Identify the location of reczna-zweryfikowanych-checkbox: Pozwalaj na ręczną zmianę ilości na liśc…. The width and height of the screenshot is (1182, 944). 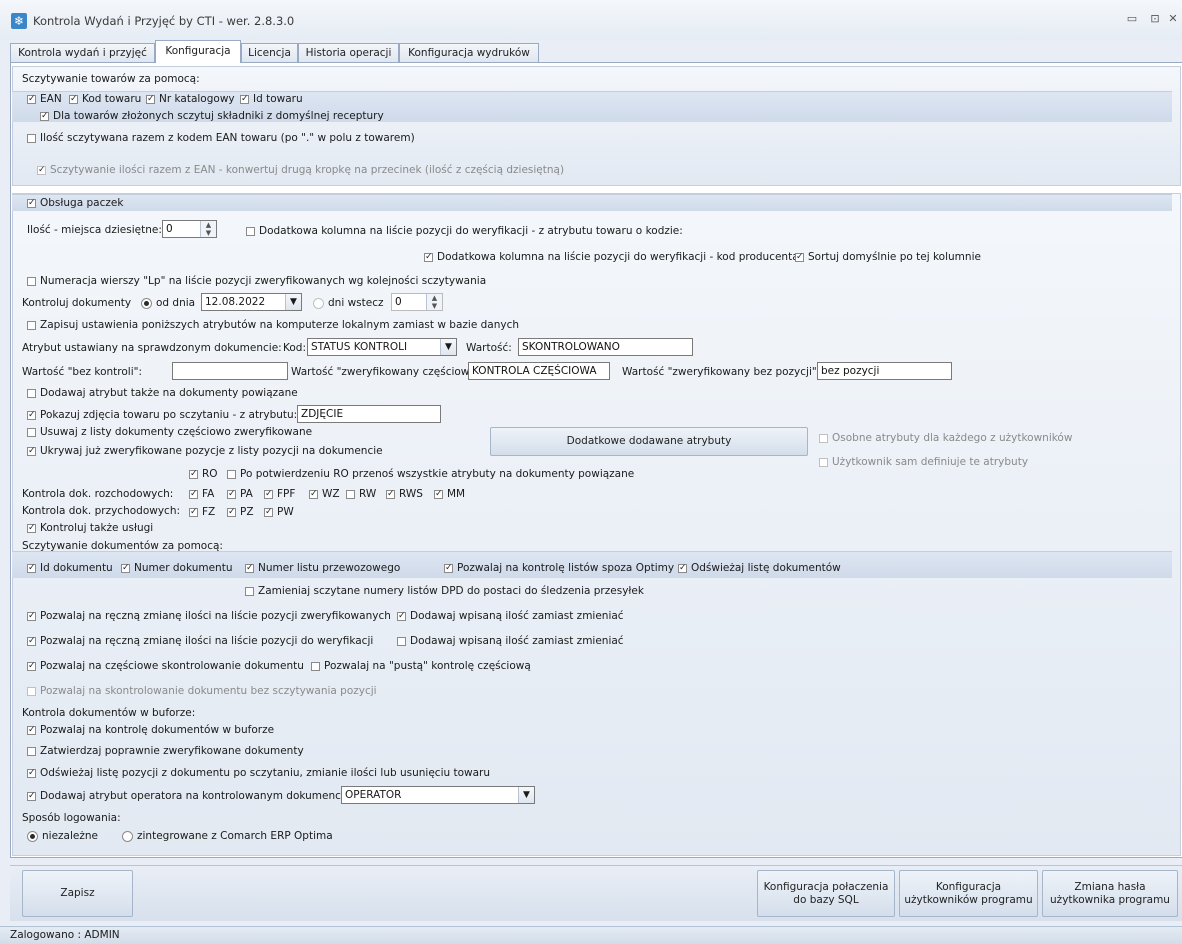
(209, 616).